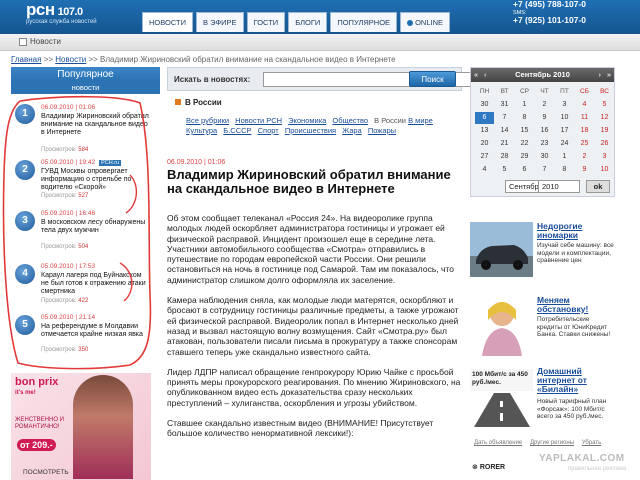  Describe the element at coordinates (25, 221) in the screenshot. I see `rank-3-icon: 3` at that location.